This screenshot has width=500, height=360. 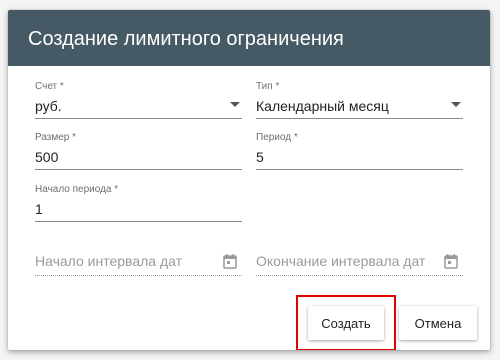 I want to click on date-interval-end-placeholder: Окончание интервала дат, so click(x=341, y=261).